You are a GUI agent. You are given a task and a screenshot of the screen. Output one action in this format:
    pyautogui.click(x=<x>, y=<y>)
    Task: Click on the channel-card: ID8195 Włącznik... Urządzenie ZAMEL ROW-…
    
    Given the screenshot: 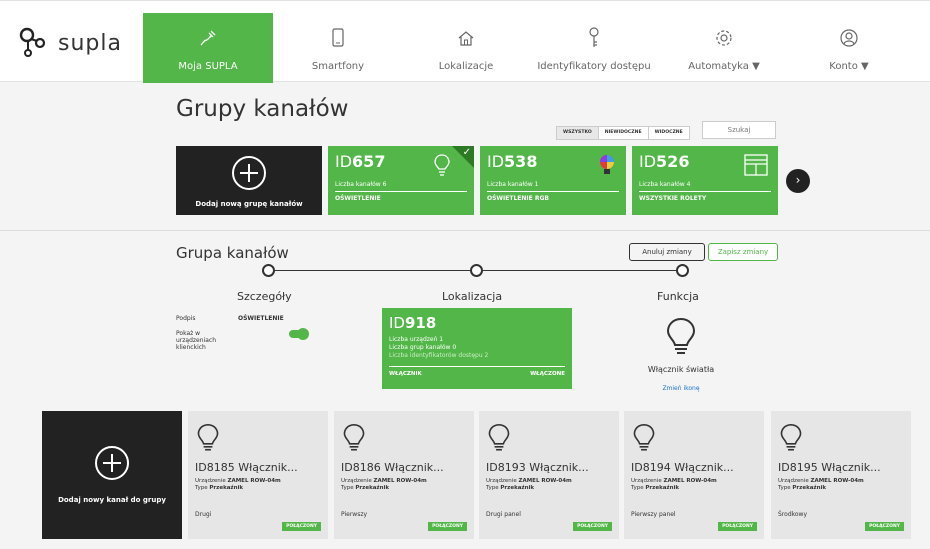 What is the action you would take?
    pyautogui.click(x=841, y=475)
    